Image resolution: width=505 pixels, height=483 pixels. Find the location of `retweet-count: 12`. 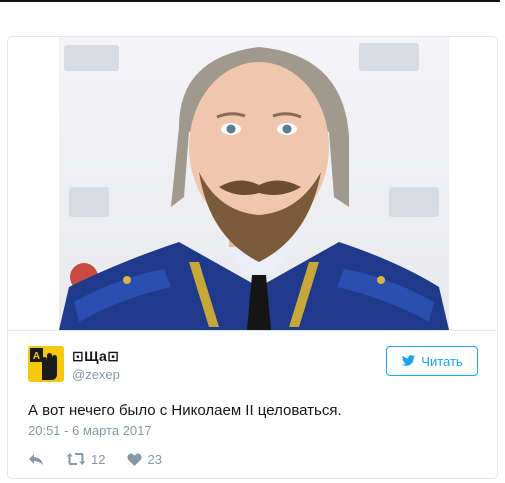

retweet-count: 12 is located at coordinates (98, 459).